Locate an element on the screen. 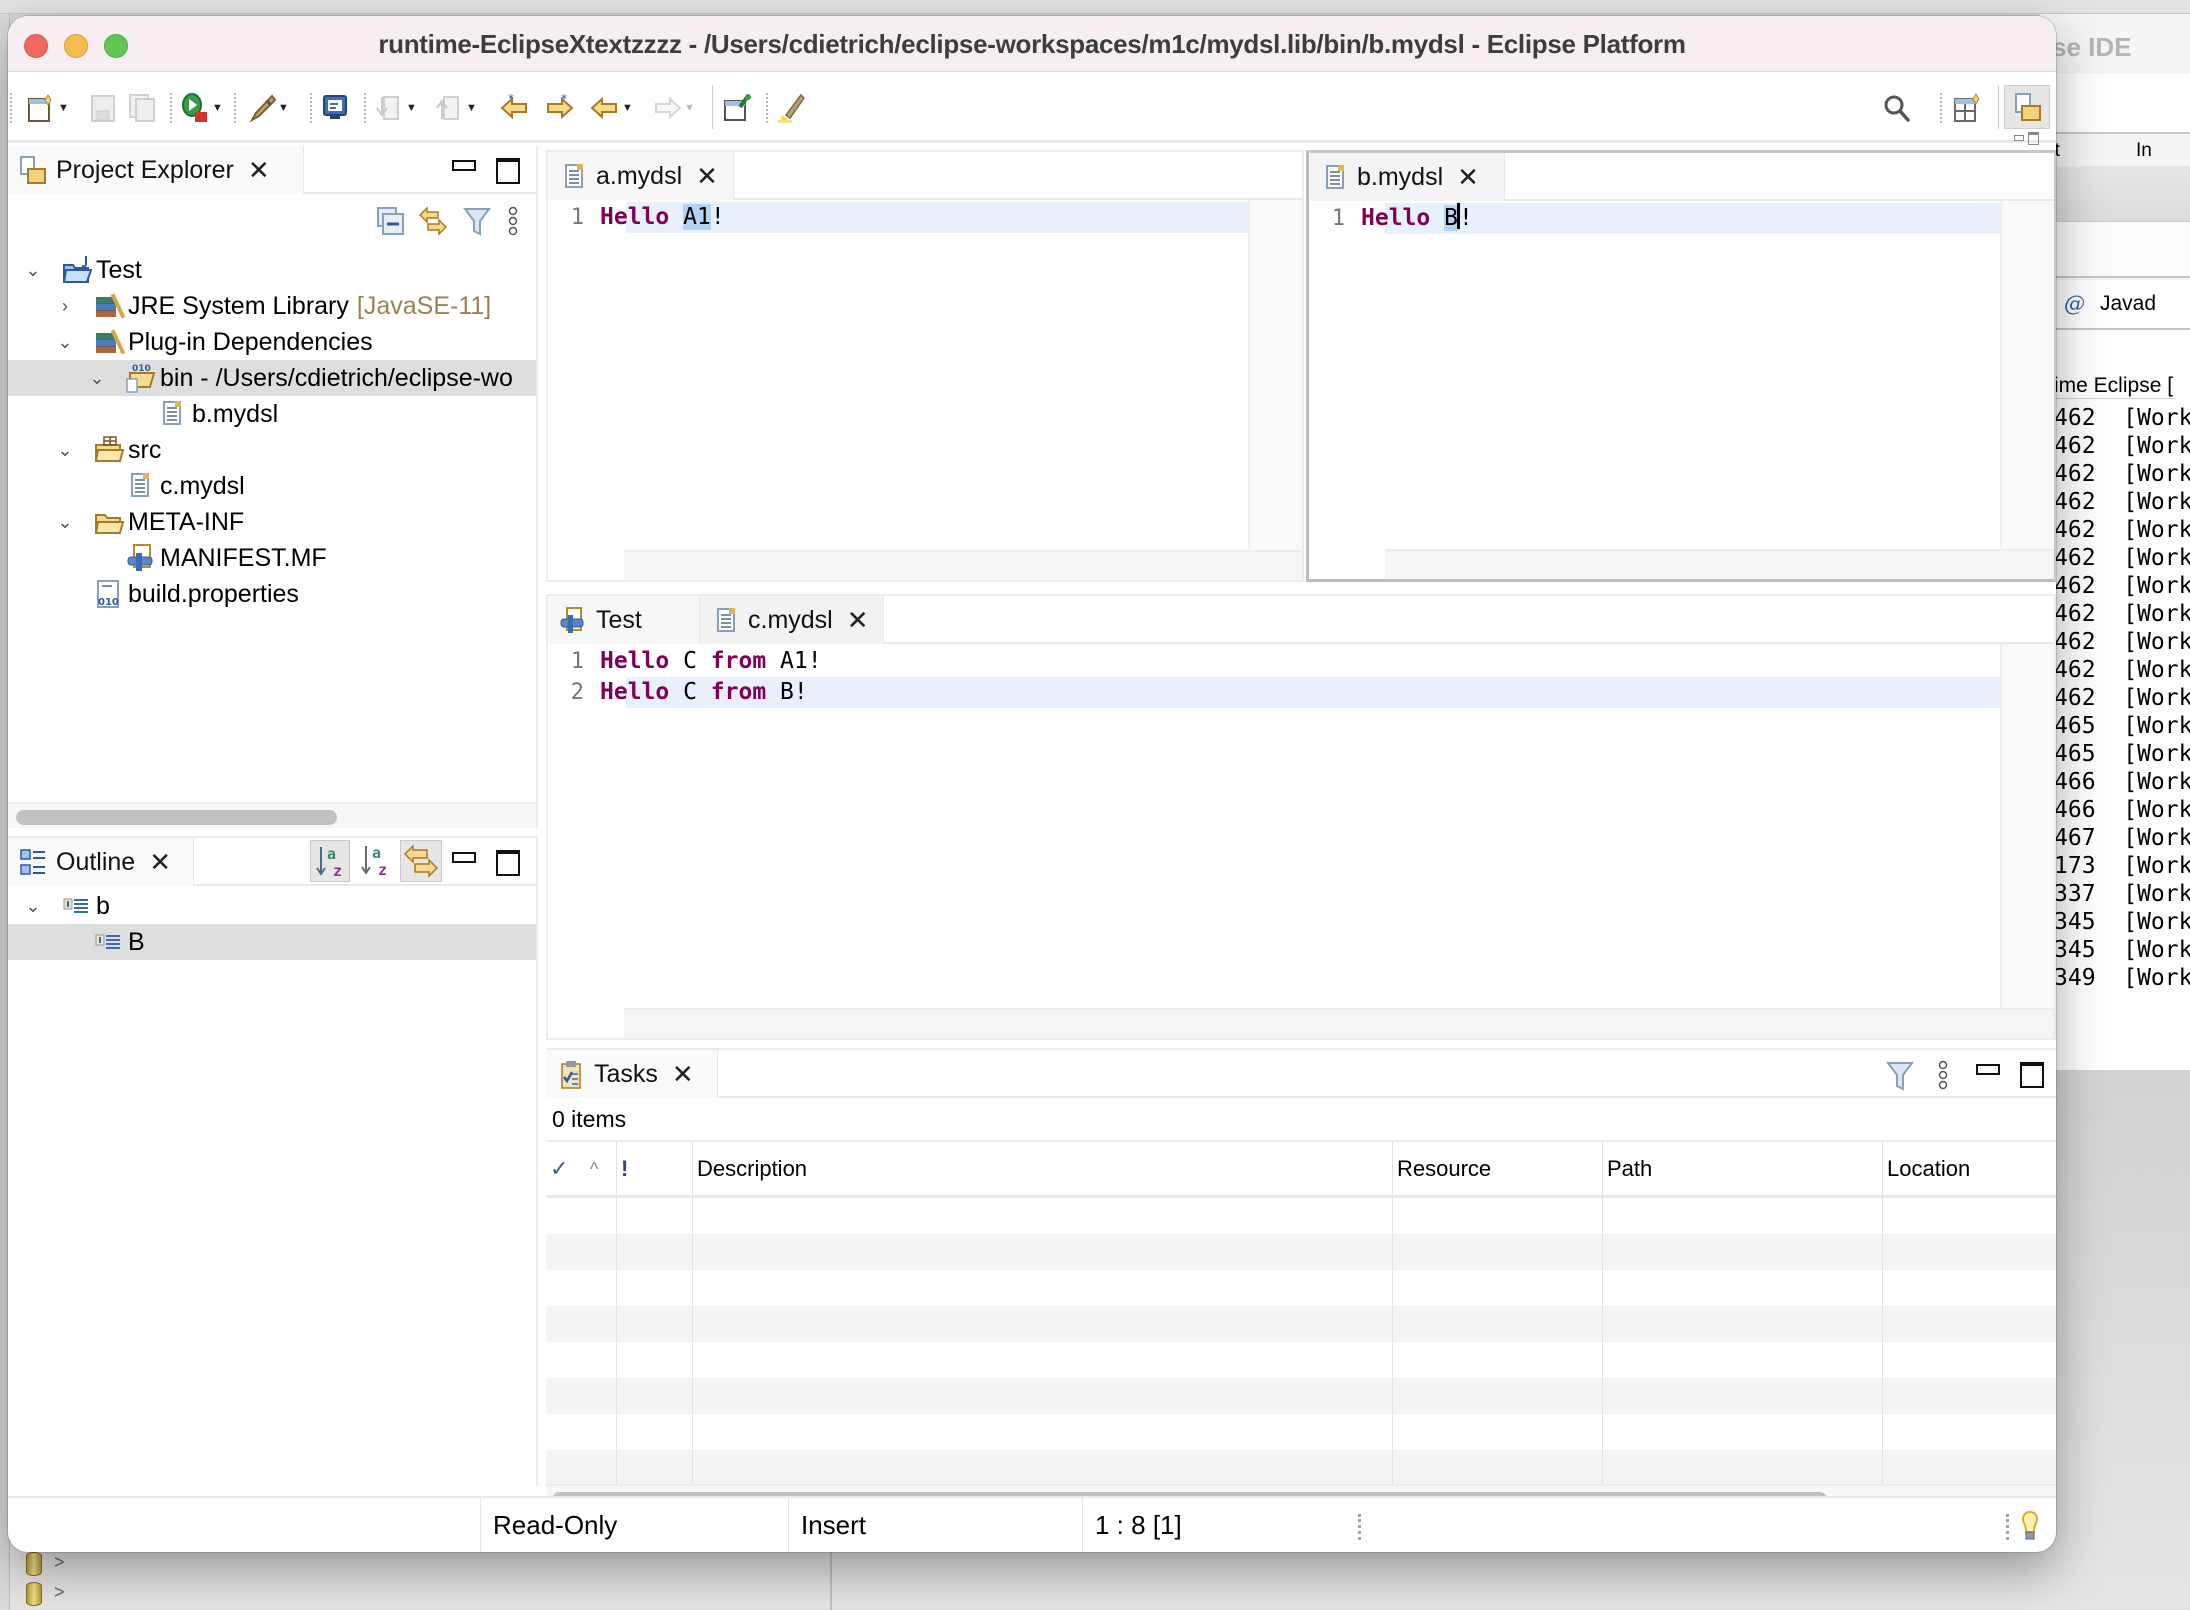 The image size is (2190, 1610). save-all-button is located at coordinates (143, 108).